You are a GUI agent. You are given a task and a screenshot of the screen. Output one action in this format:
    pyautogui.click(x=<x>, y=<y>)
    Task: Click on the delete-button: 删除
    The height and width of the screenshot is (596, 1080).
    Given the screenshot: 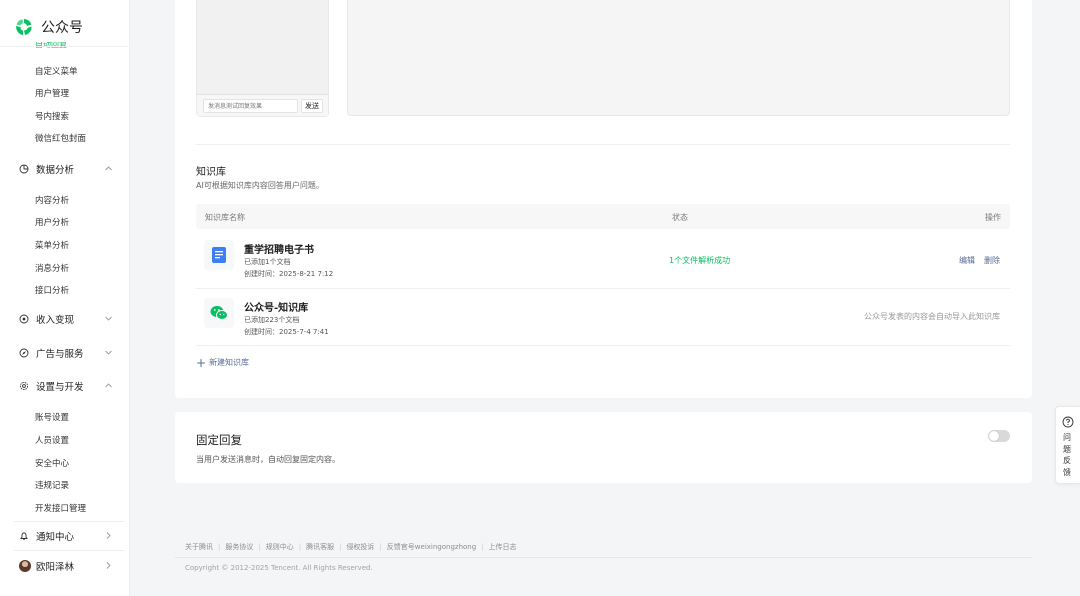 What is the action you would take?
    pyautogui.click(x=992, y=260)
    